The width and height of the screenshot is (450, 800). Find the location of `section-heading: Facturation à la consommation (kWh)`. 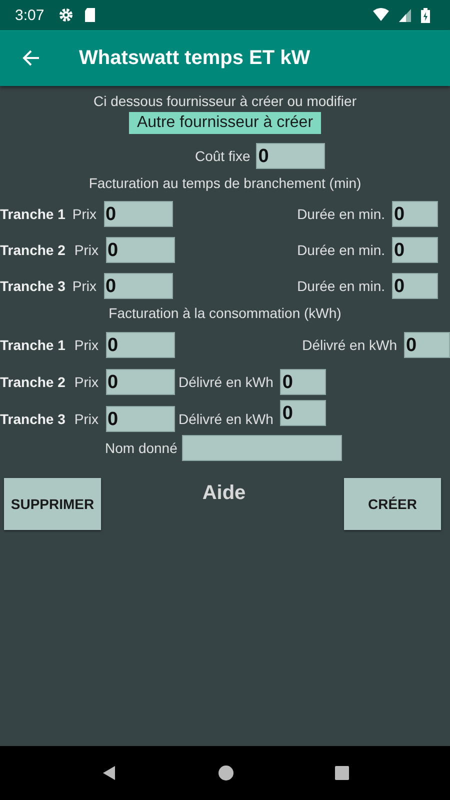

section-heading: Facturation à la consommation (kWh) is located at coordinates (225, 313).